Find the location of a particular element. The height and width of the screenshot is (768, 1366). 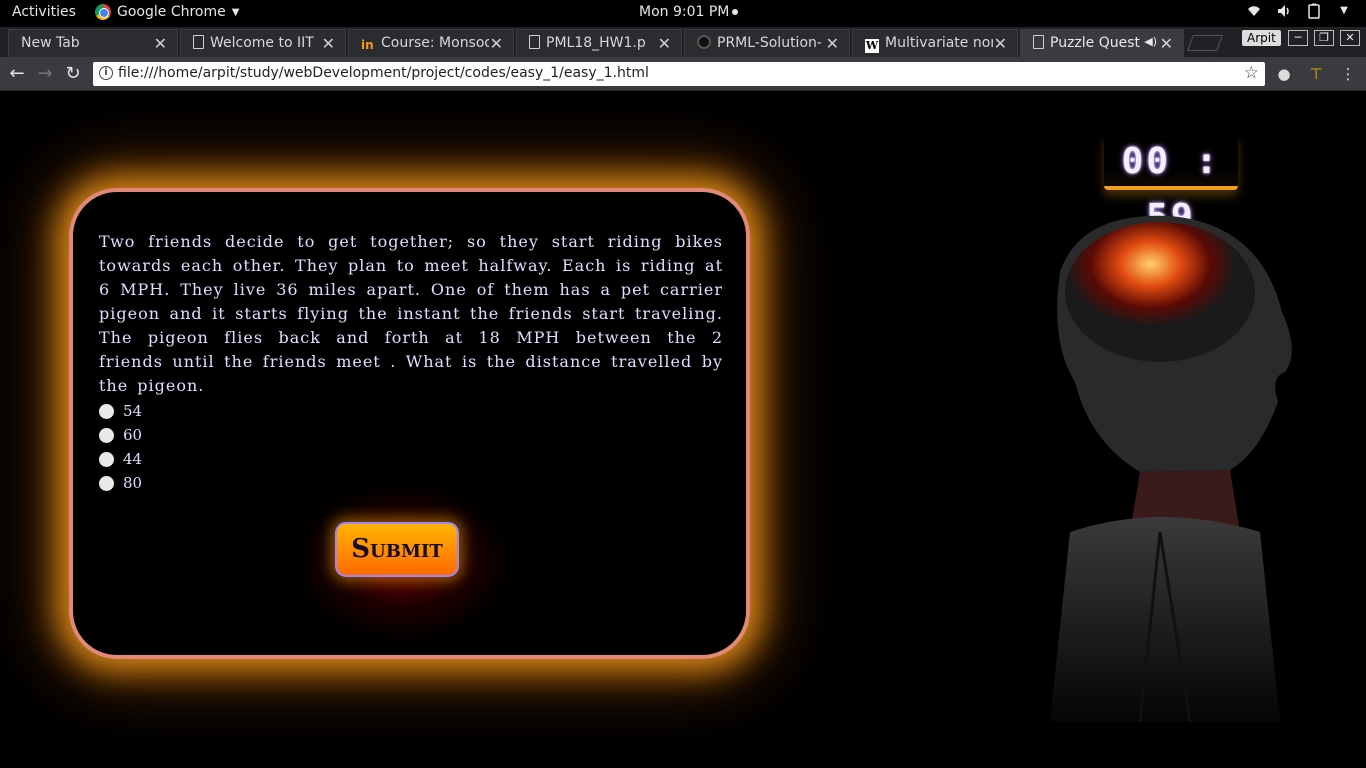

tab-title: Course: Monsoo is located at coordinates (435, 43).